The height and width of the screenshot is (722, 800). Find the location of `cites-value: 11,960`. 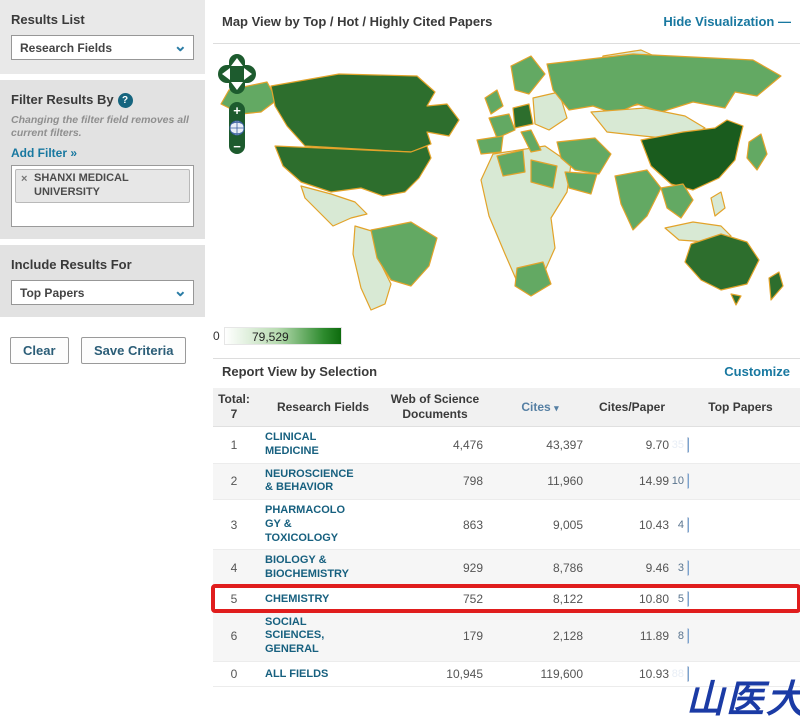

cites-value: 11,960 is located at coordinates (565, 481).